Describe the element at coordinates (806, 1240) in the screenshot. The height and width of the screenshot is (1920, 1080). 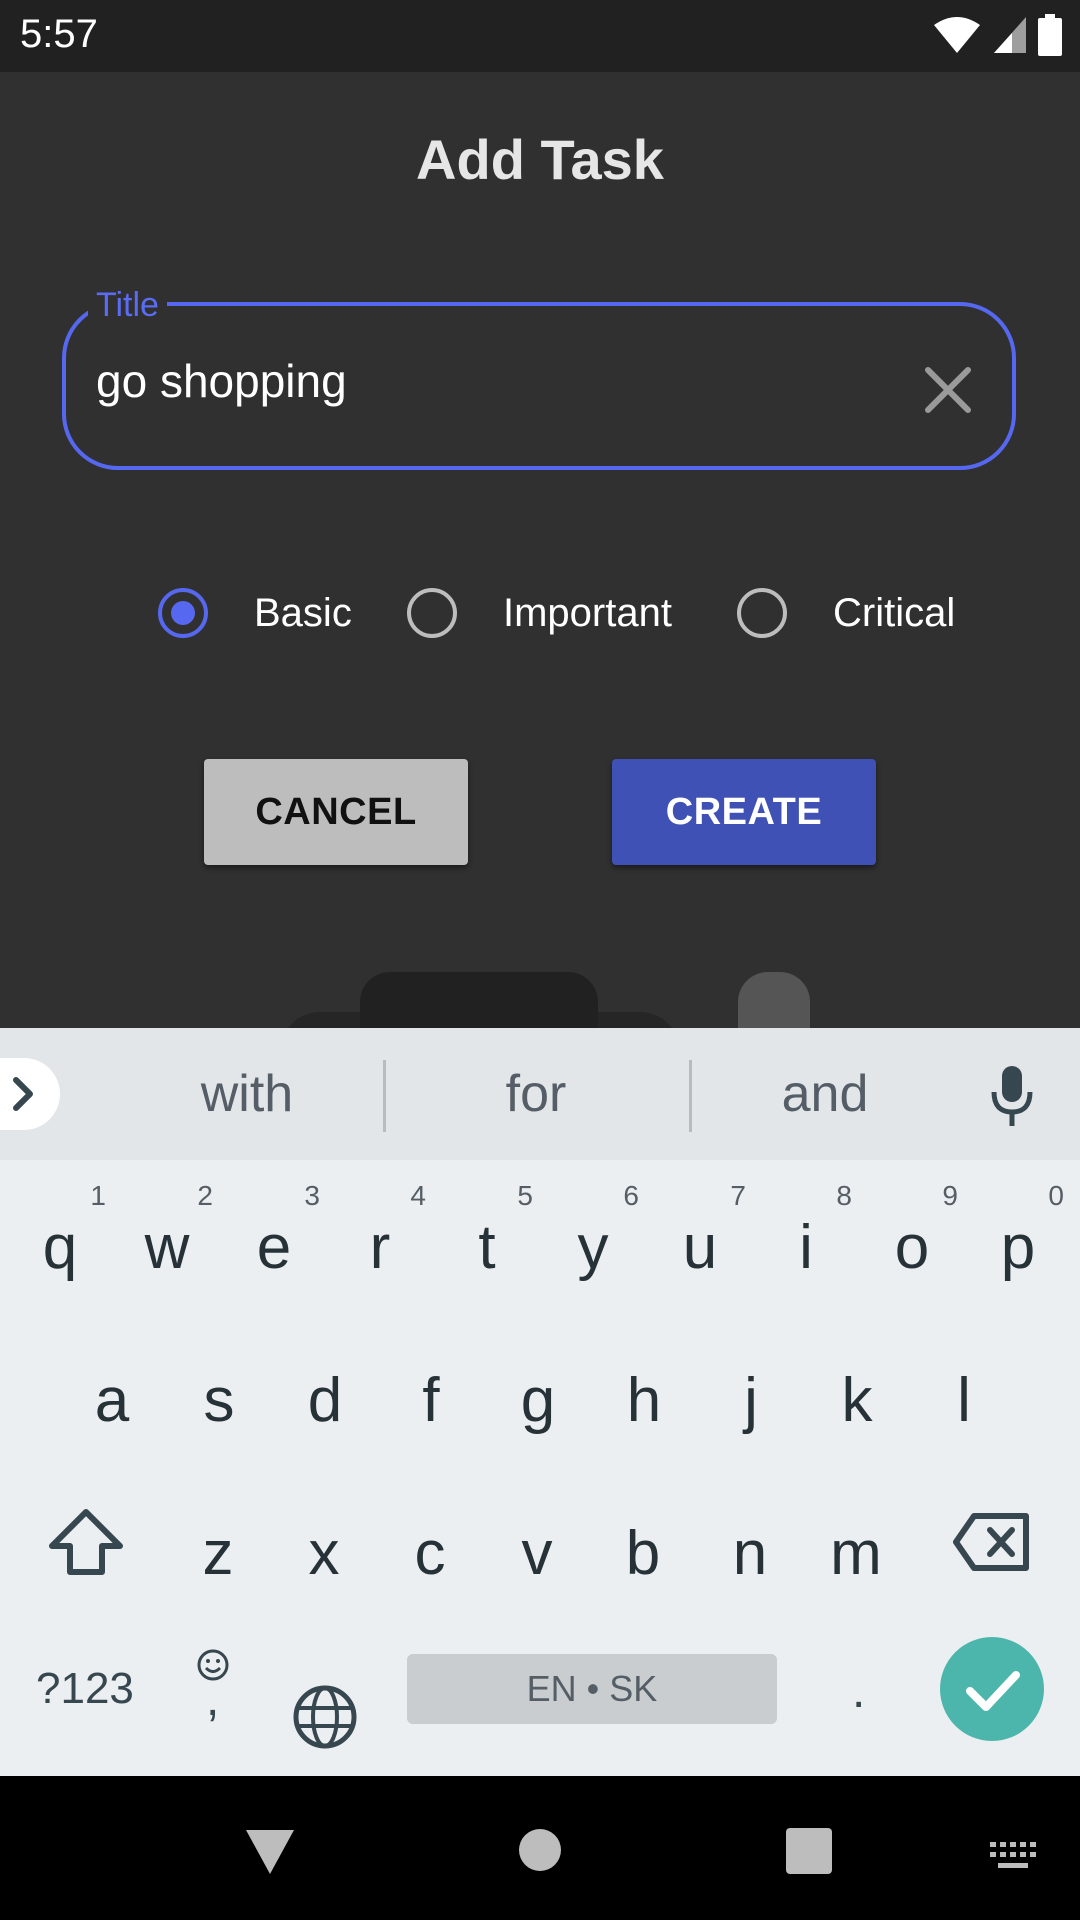
I see `key-i: 8i` at that location.